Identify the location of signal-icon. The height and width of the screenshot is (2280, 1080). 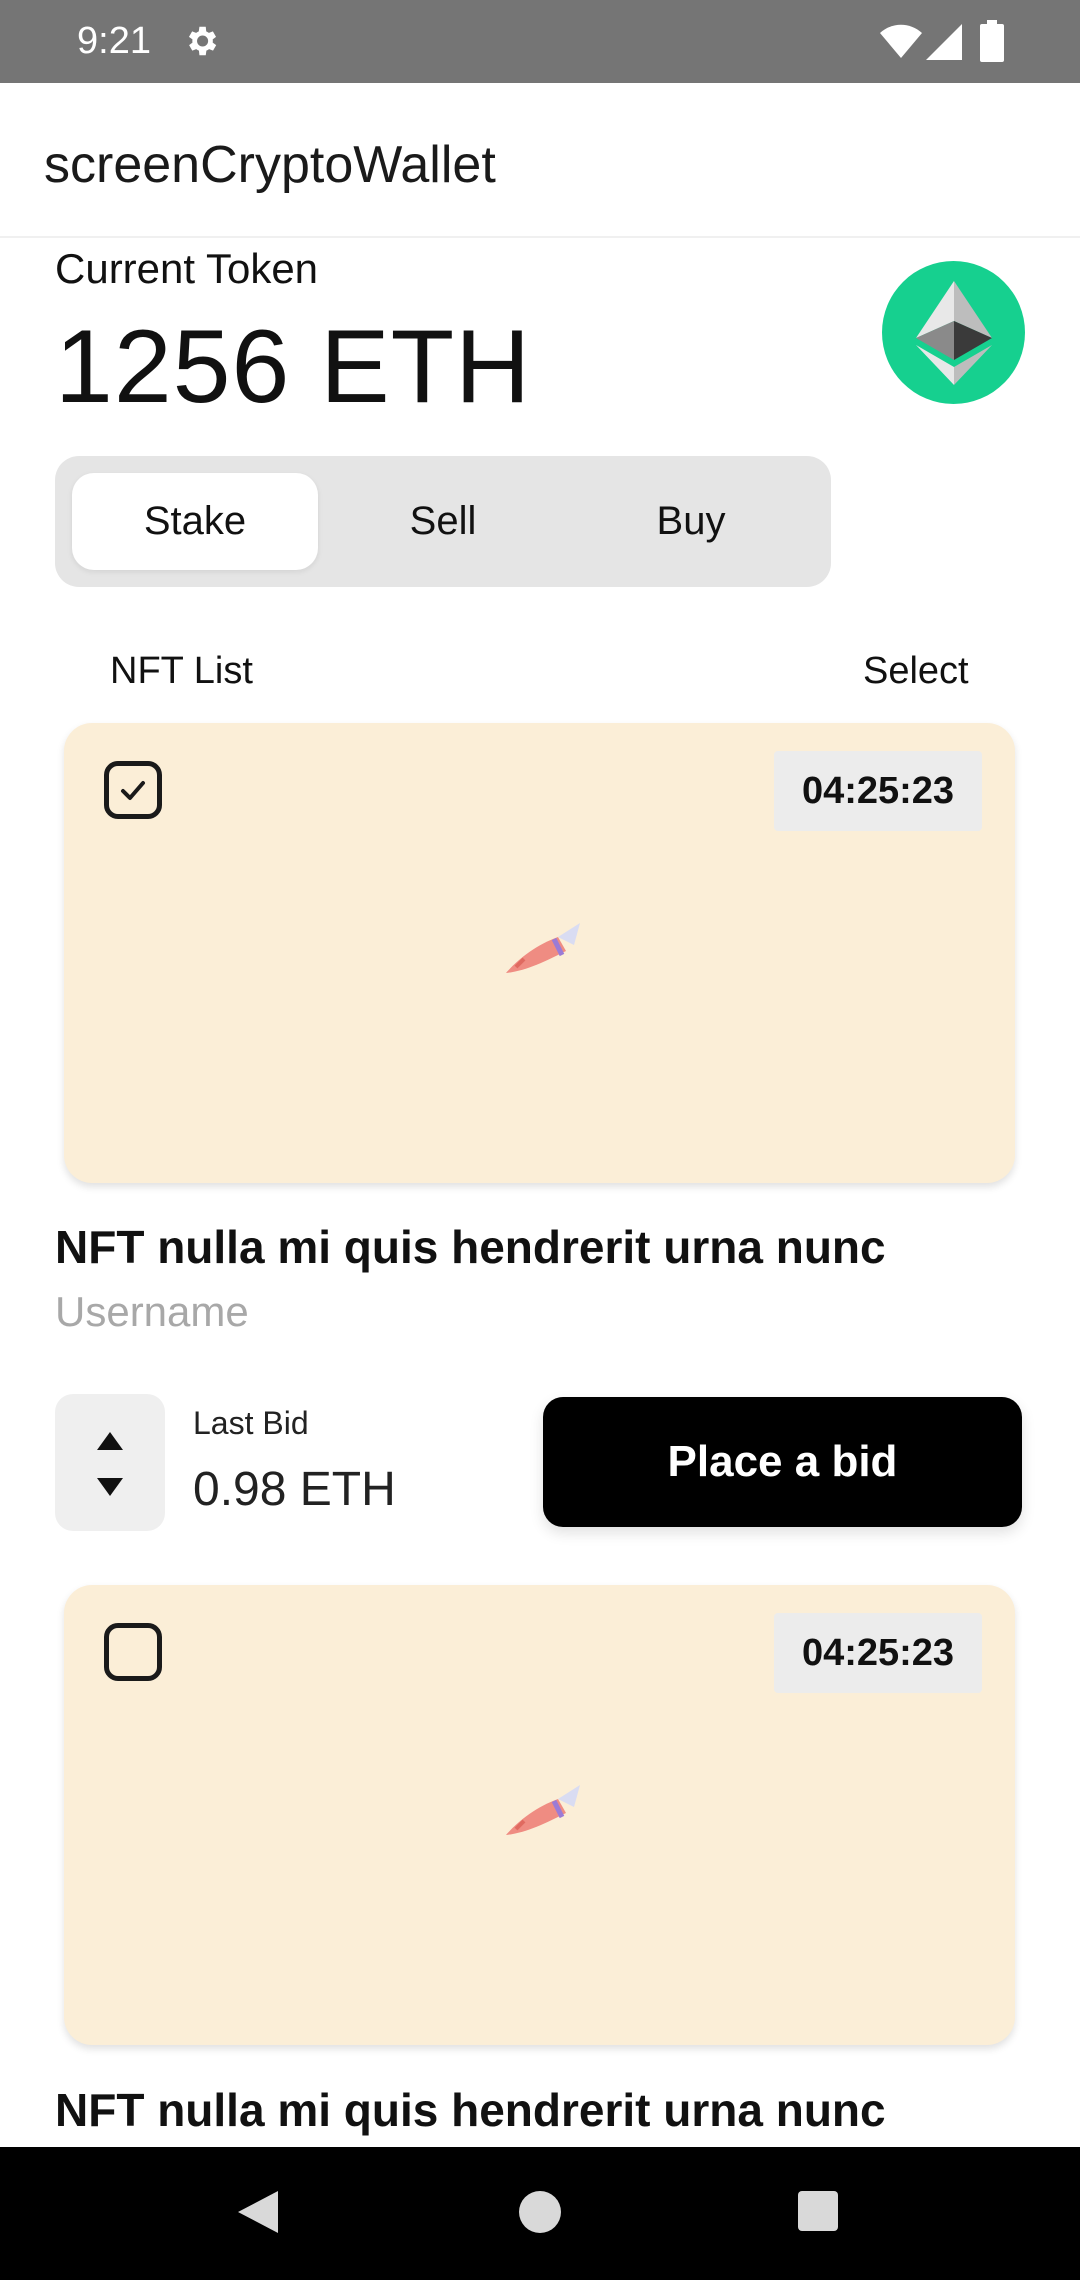
(944, 42).